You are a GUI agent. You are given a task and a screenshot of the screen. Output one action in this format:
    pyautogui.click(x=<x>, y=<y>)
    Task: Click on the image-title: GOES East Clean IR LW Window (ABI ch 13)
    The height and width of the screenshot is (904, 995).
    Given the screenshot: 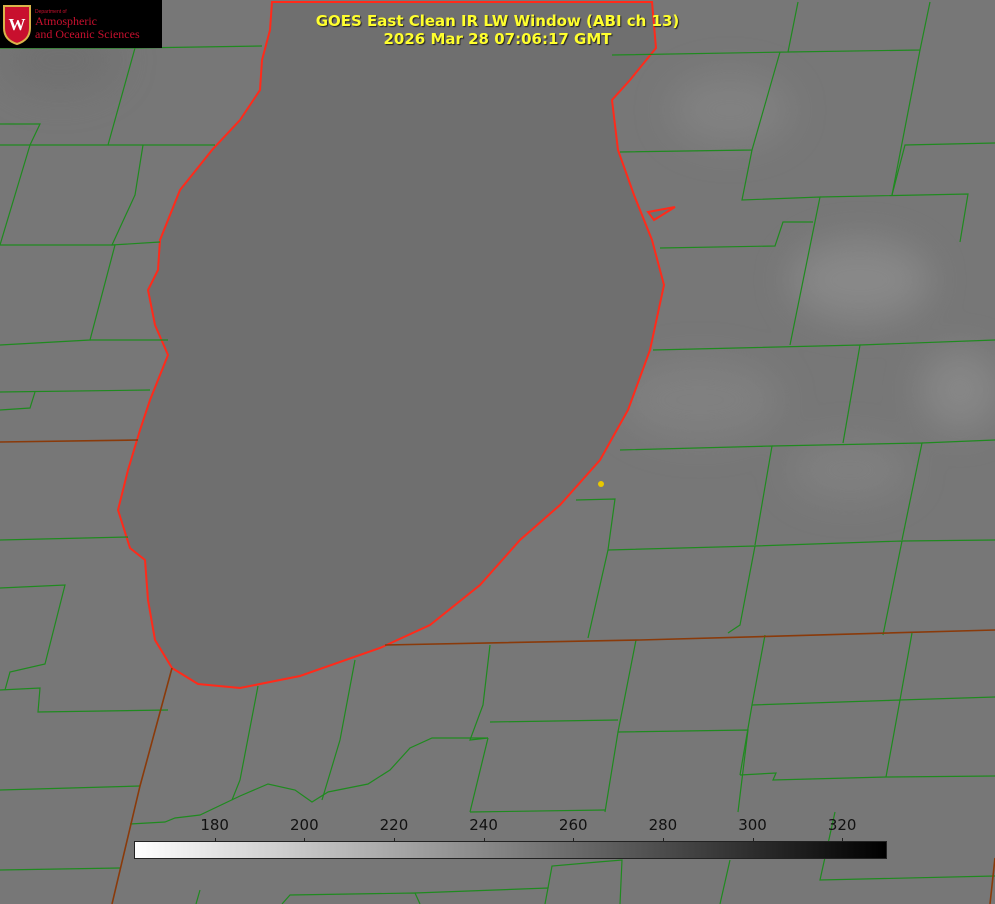 What is the action you would take?
    pyautogui.click(x=497, y=21)
    